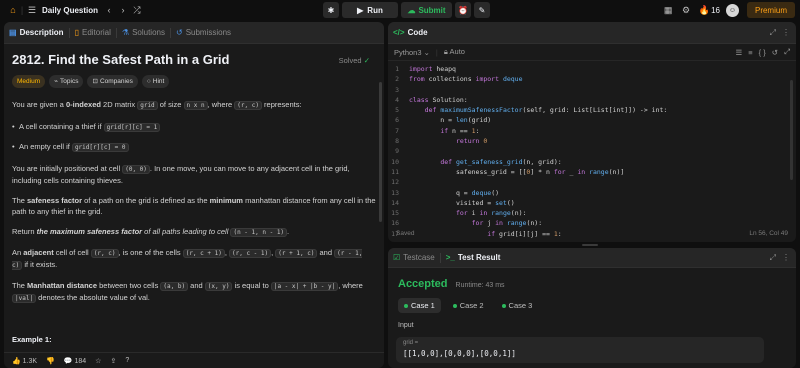 This screenshot has width=800, height=368. What do you see at coordinates (592, 233) in the screenshot?
I see `editor-status-bar: Saved Ln 56, Col 49` at bounding box center [592, 233].